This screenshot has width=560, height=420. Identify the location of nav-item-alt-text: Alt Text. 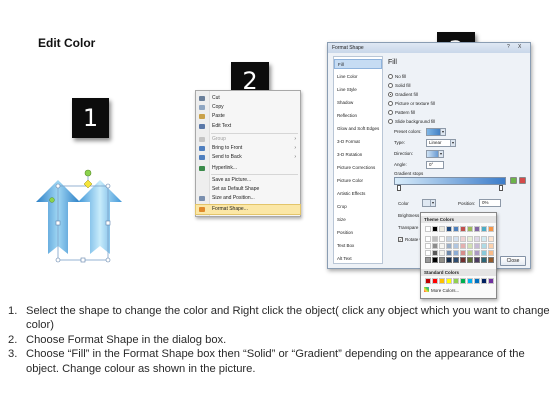
(358, 259).